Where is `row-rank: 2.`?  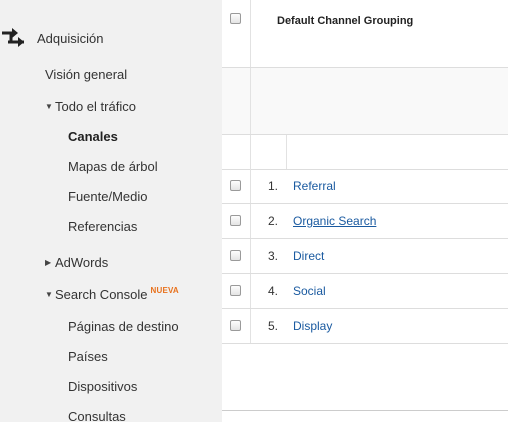 row-rank: 2. is located at coordinates (272, 221).